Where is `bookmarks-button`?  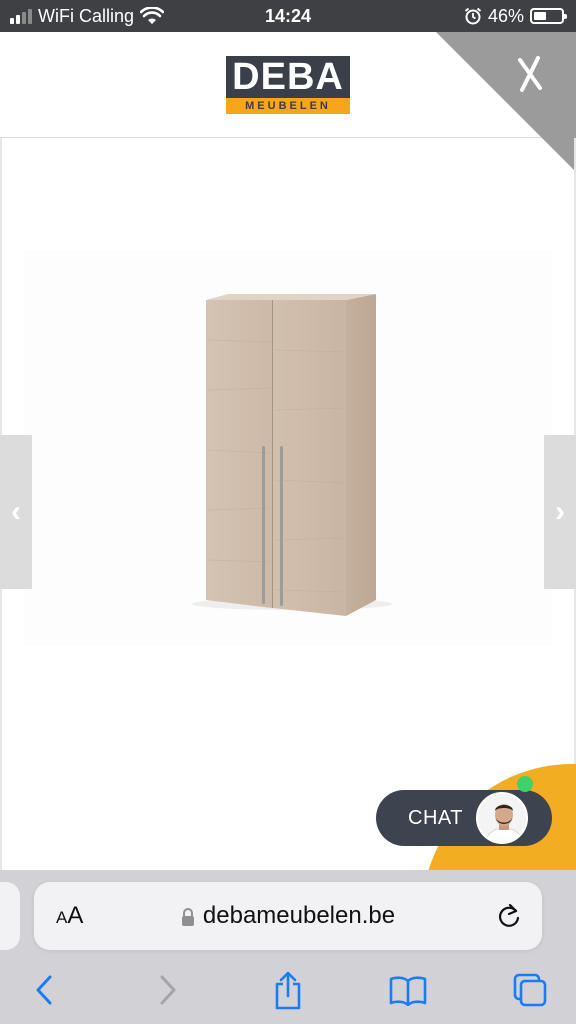 bookmarks-button is located at coordinates (408, 990).